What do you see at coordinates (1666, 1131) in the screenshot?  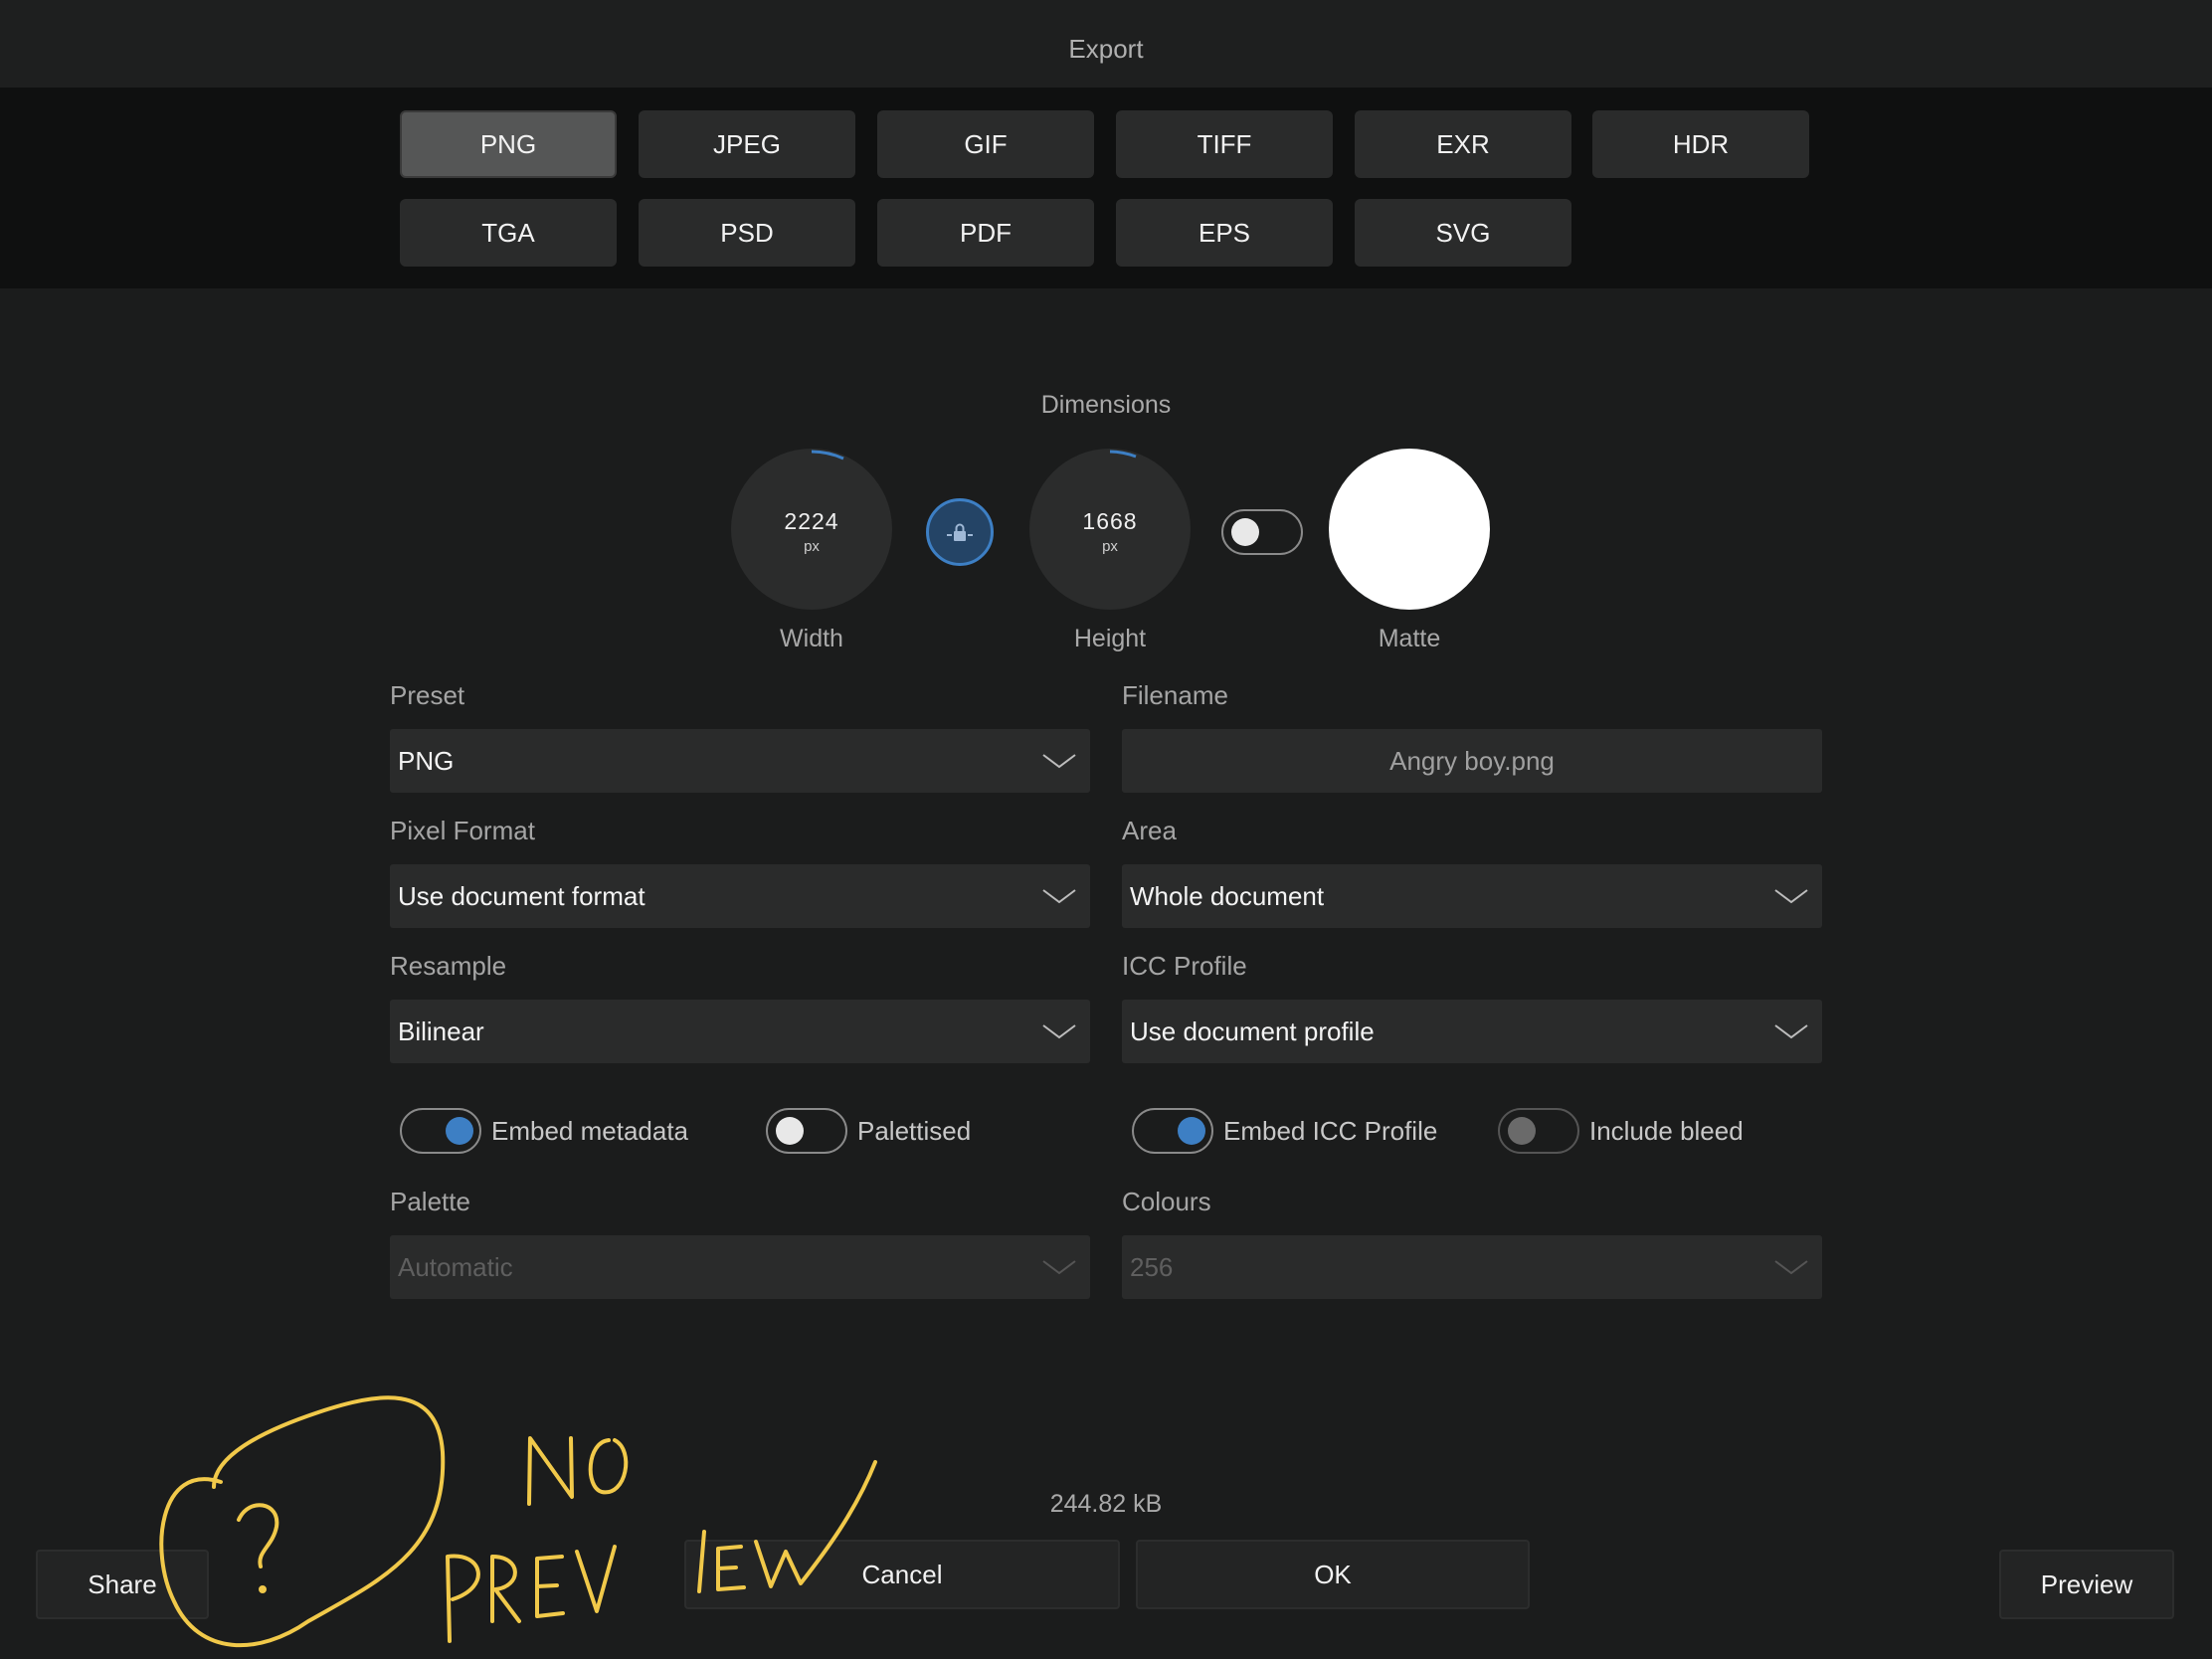 I see `include-bleed-label: Include bleed` at bounding box center [1666, 1131].